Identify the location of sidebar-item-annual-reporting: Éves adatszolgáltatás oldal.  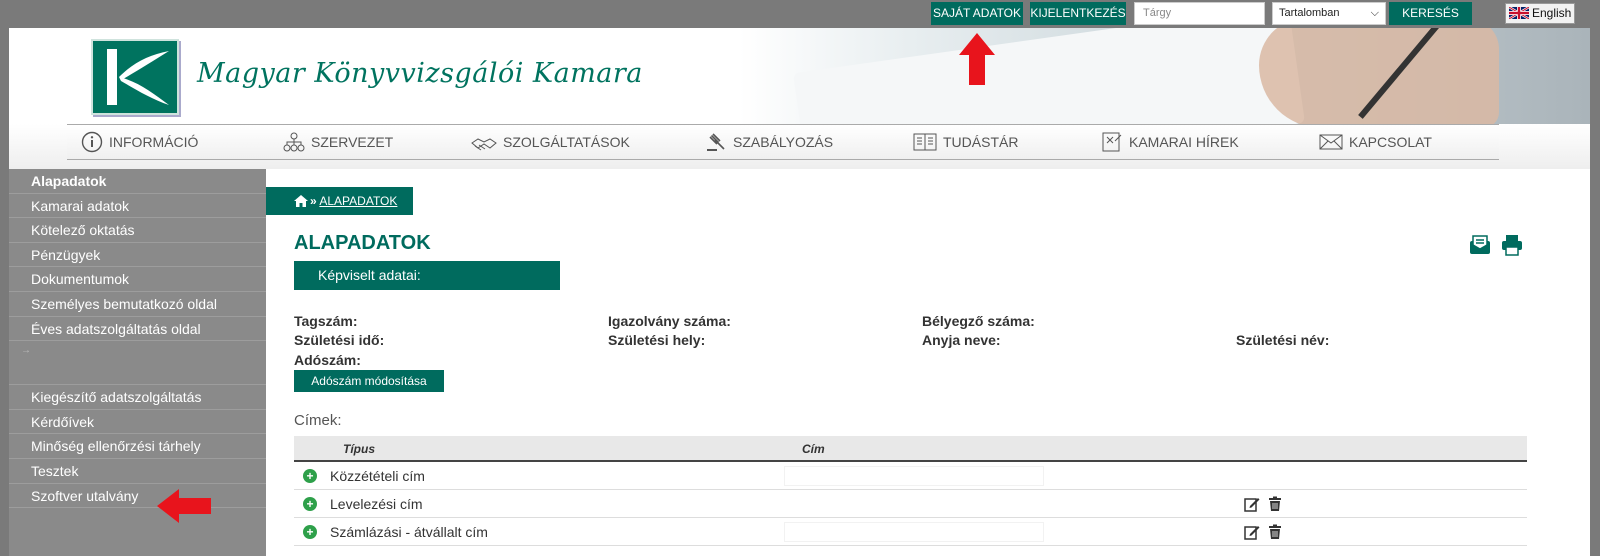
(137, 329).